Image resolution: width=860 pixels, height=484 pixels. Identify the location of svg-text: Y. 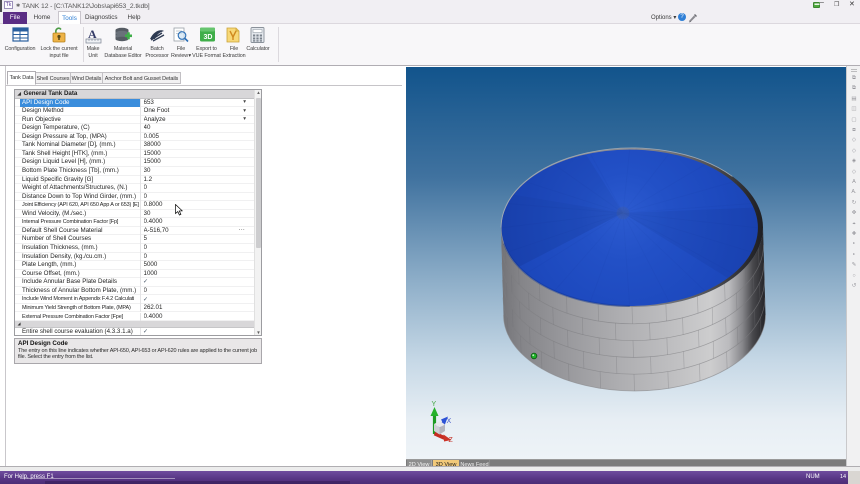
(434, 404).